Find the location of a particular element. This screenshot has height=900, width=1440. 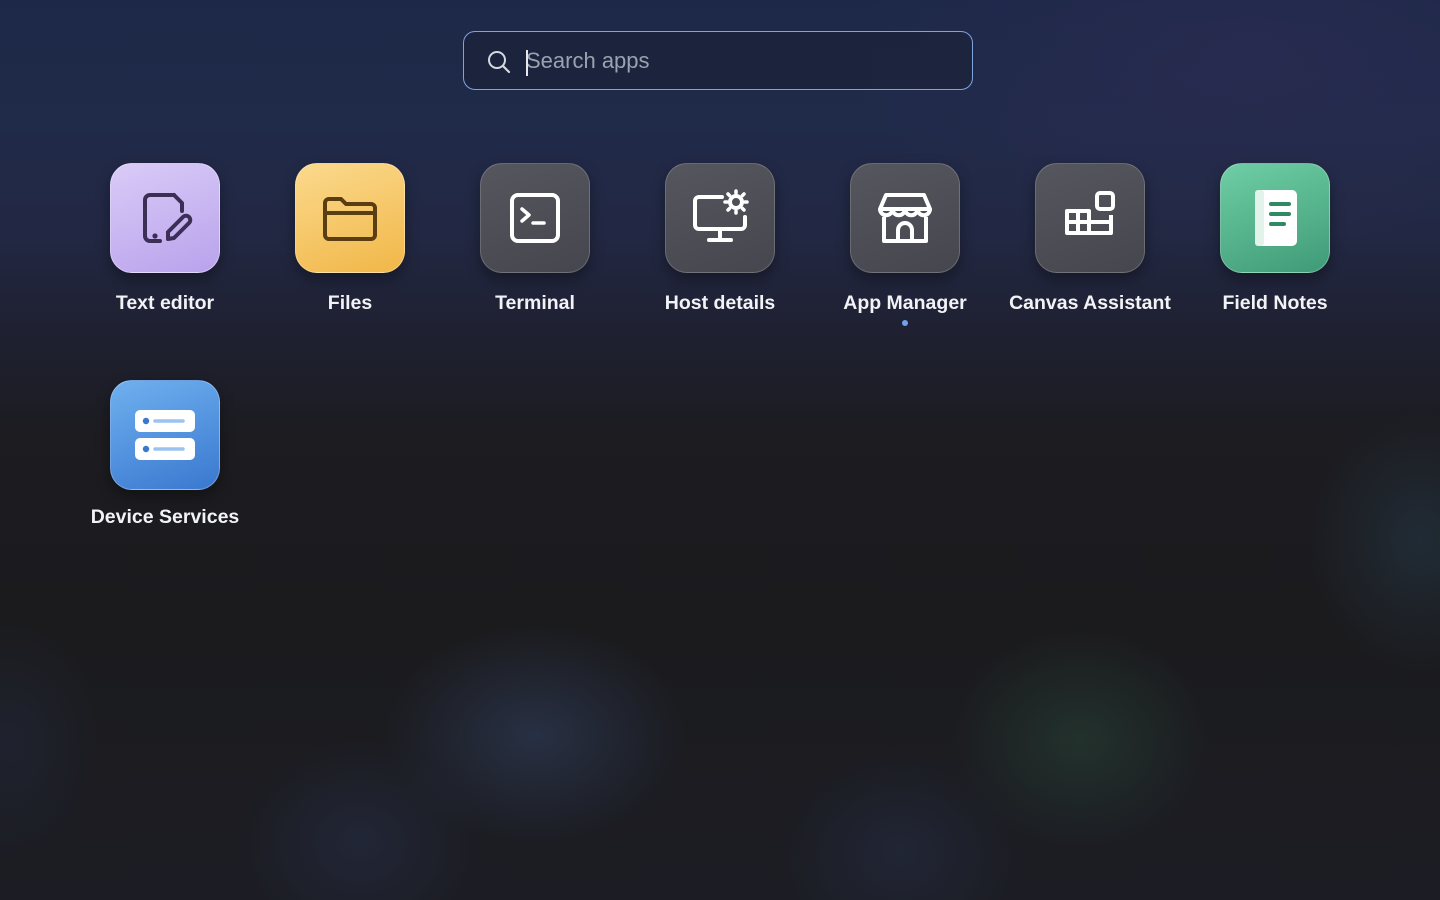

search-icon is located at coordinates (499, 62).